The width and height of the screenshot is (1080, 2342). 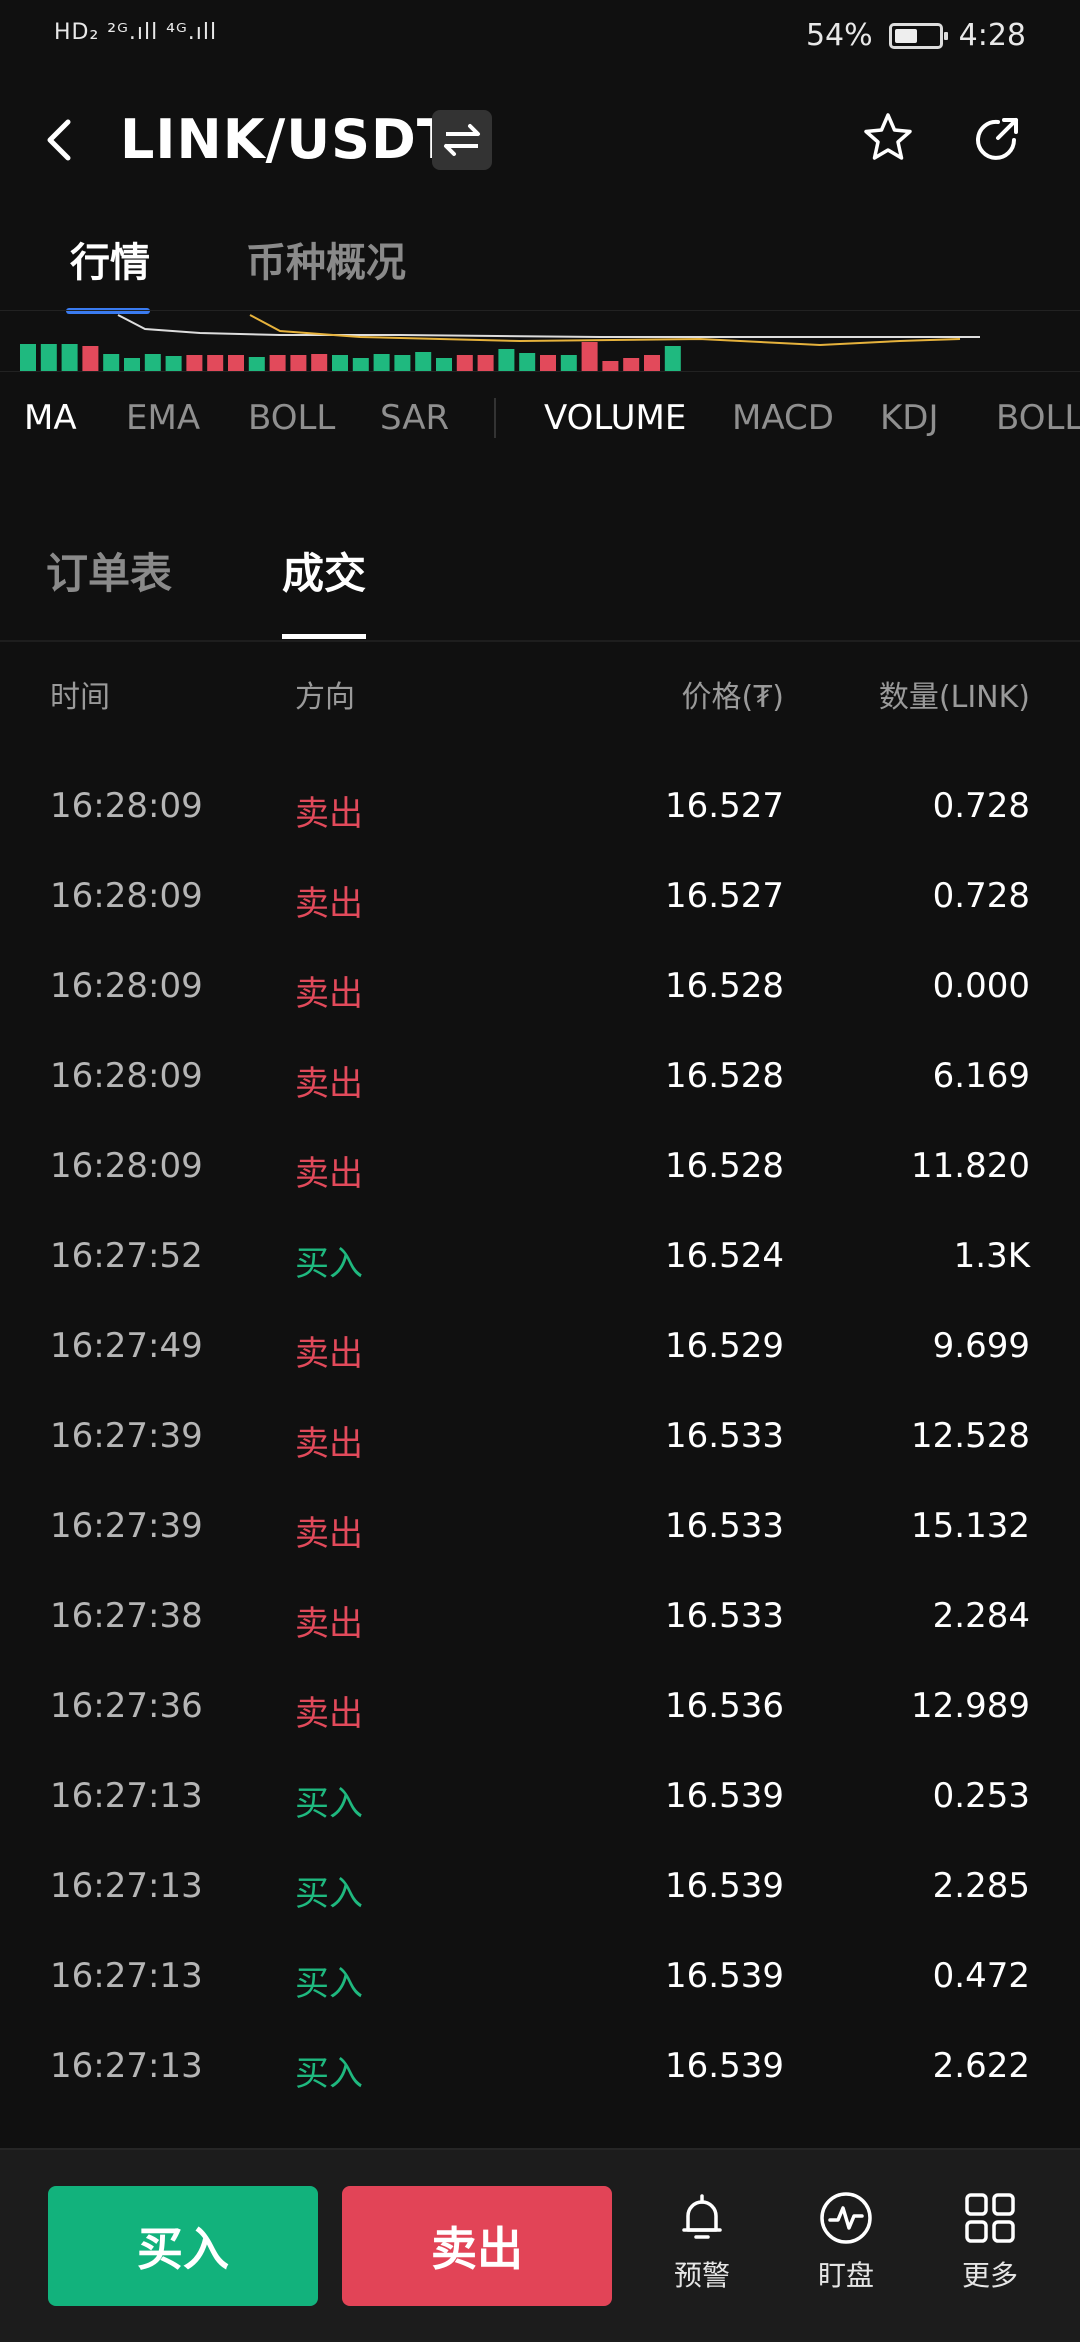 I want to click on trade-qty: 1.3K, so click(x=991, y=1256).